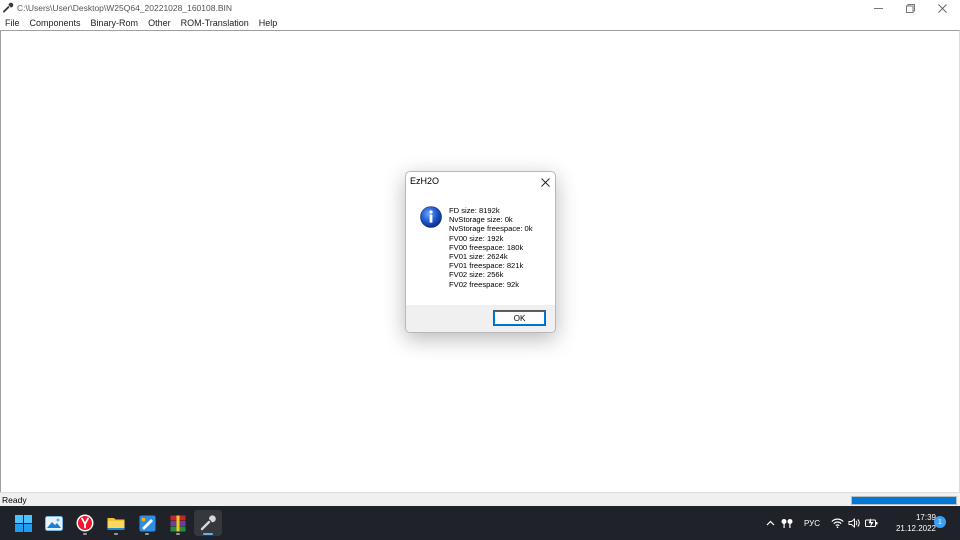  I want to click on clock-date: 21.12.2022, so click(915, 528).